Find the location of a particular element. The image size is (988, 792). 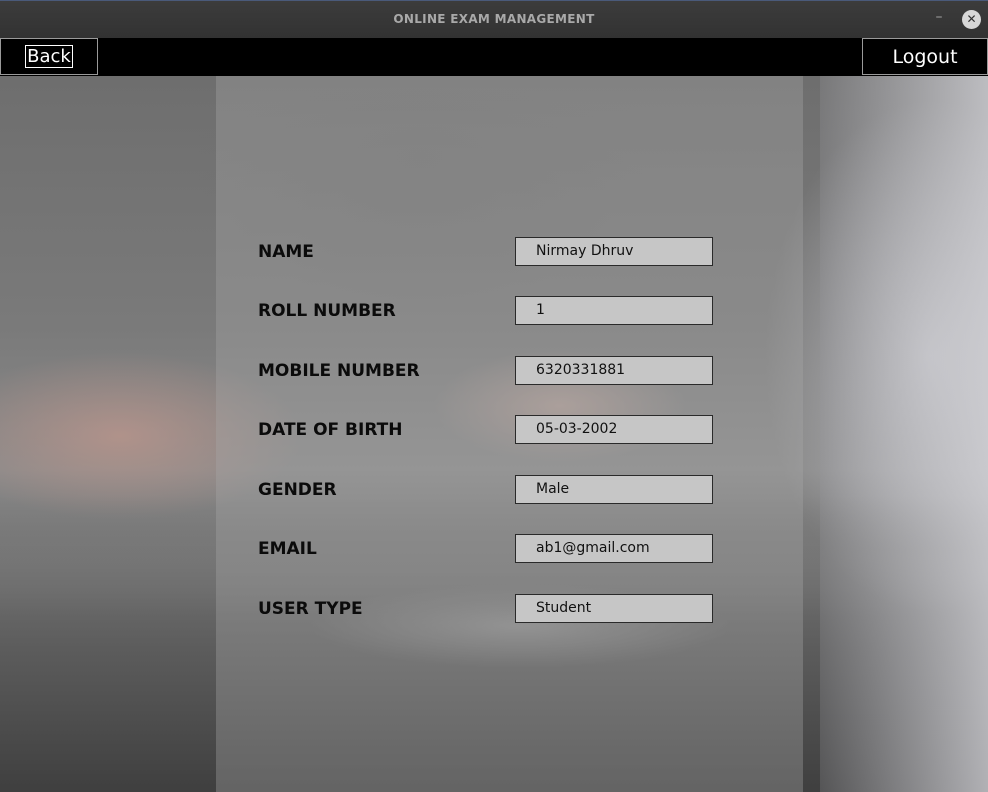

minimize-icon: – is located at coordinates (939, 17).